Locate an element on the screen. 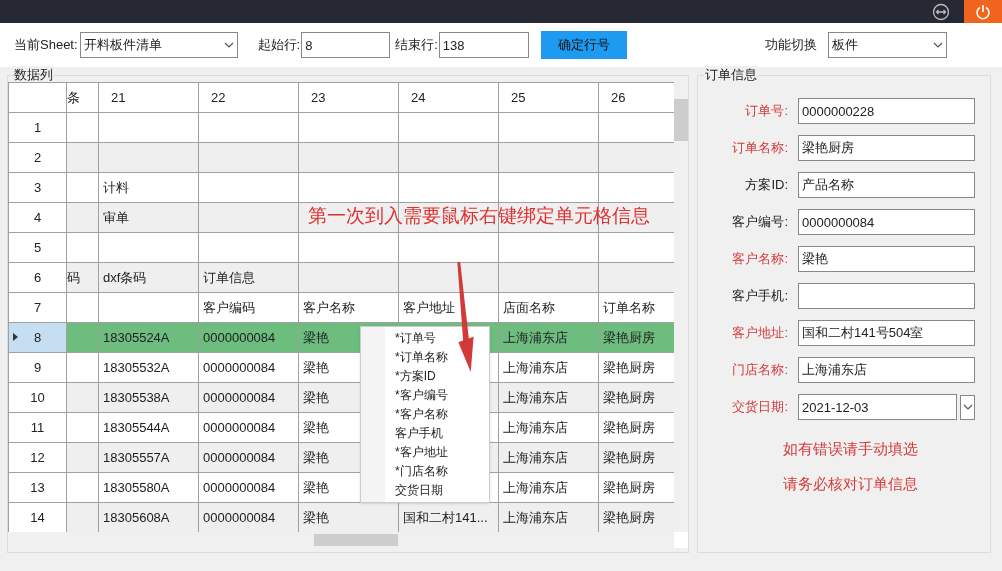 This screenshot has height=571, width=1002. field-label: 方案ID: is located at coordinates (766, 185).